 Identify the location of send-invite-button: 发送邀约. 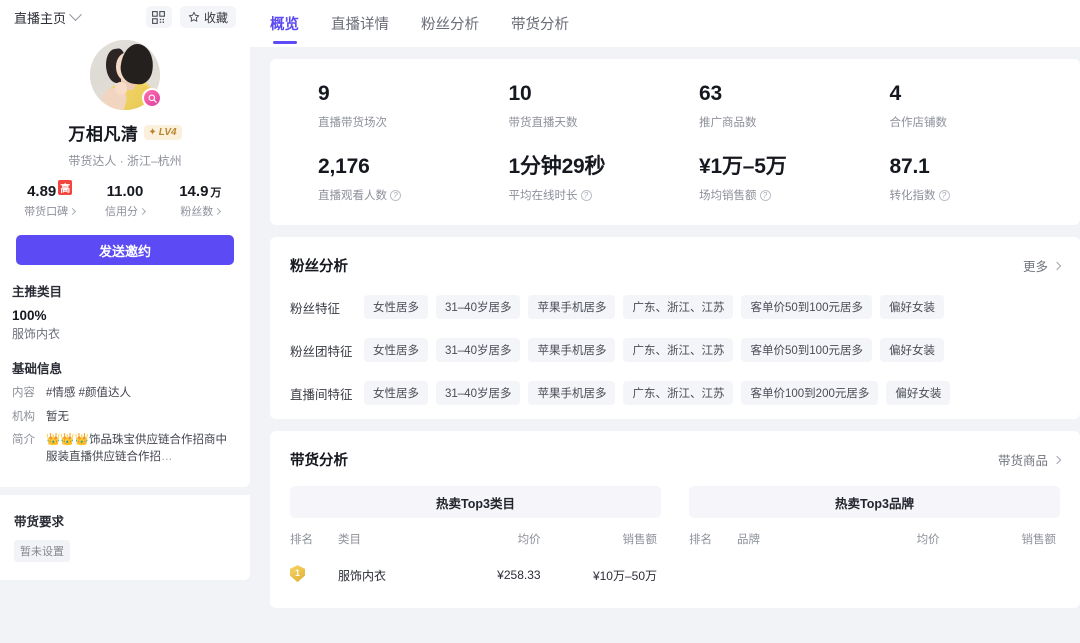
(125, 250).